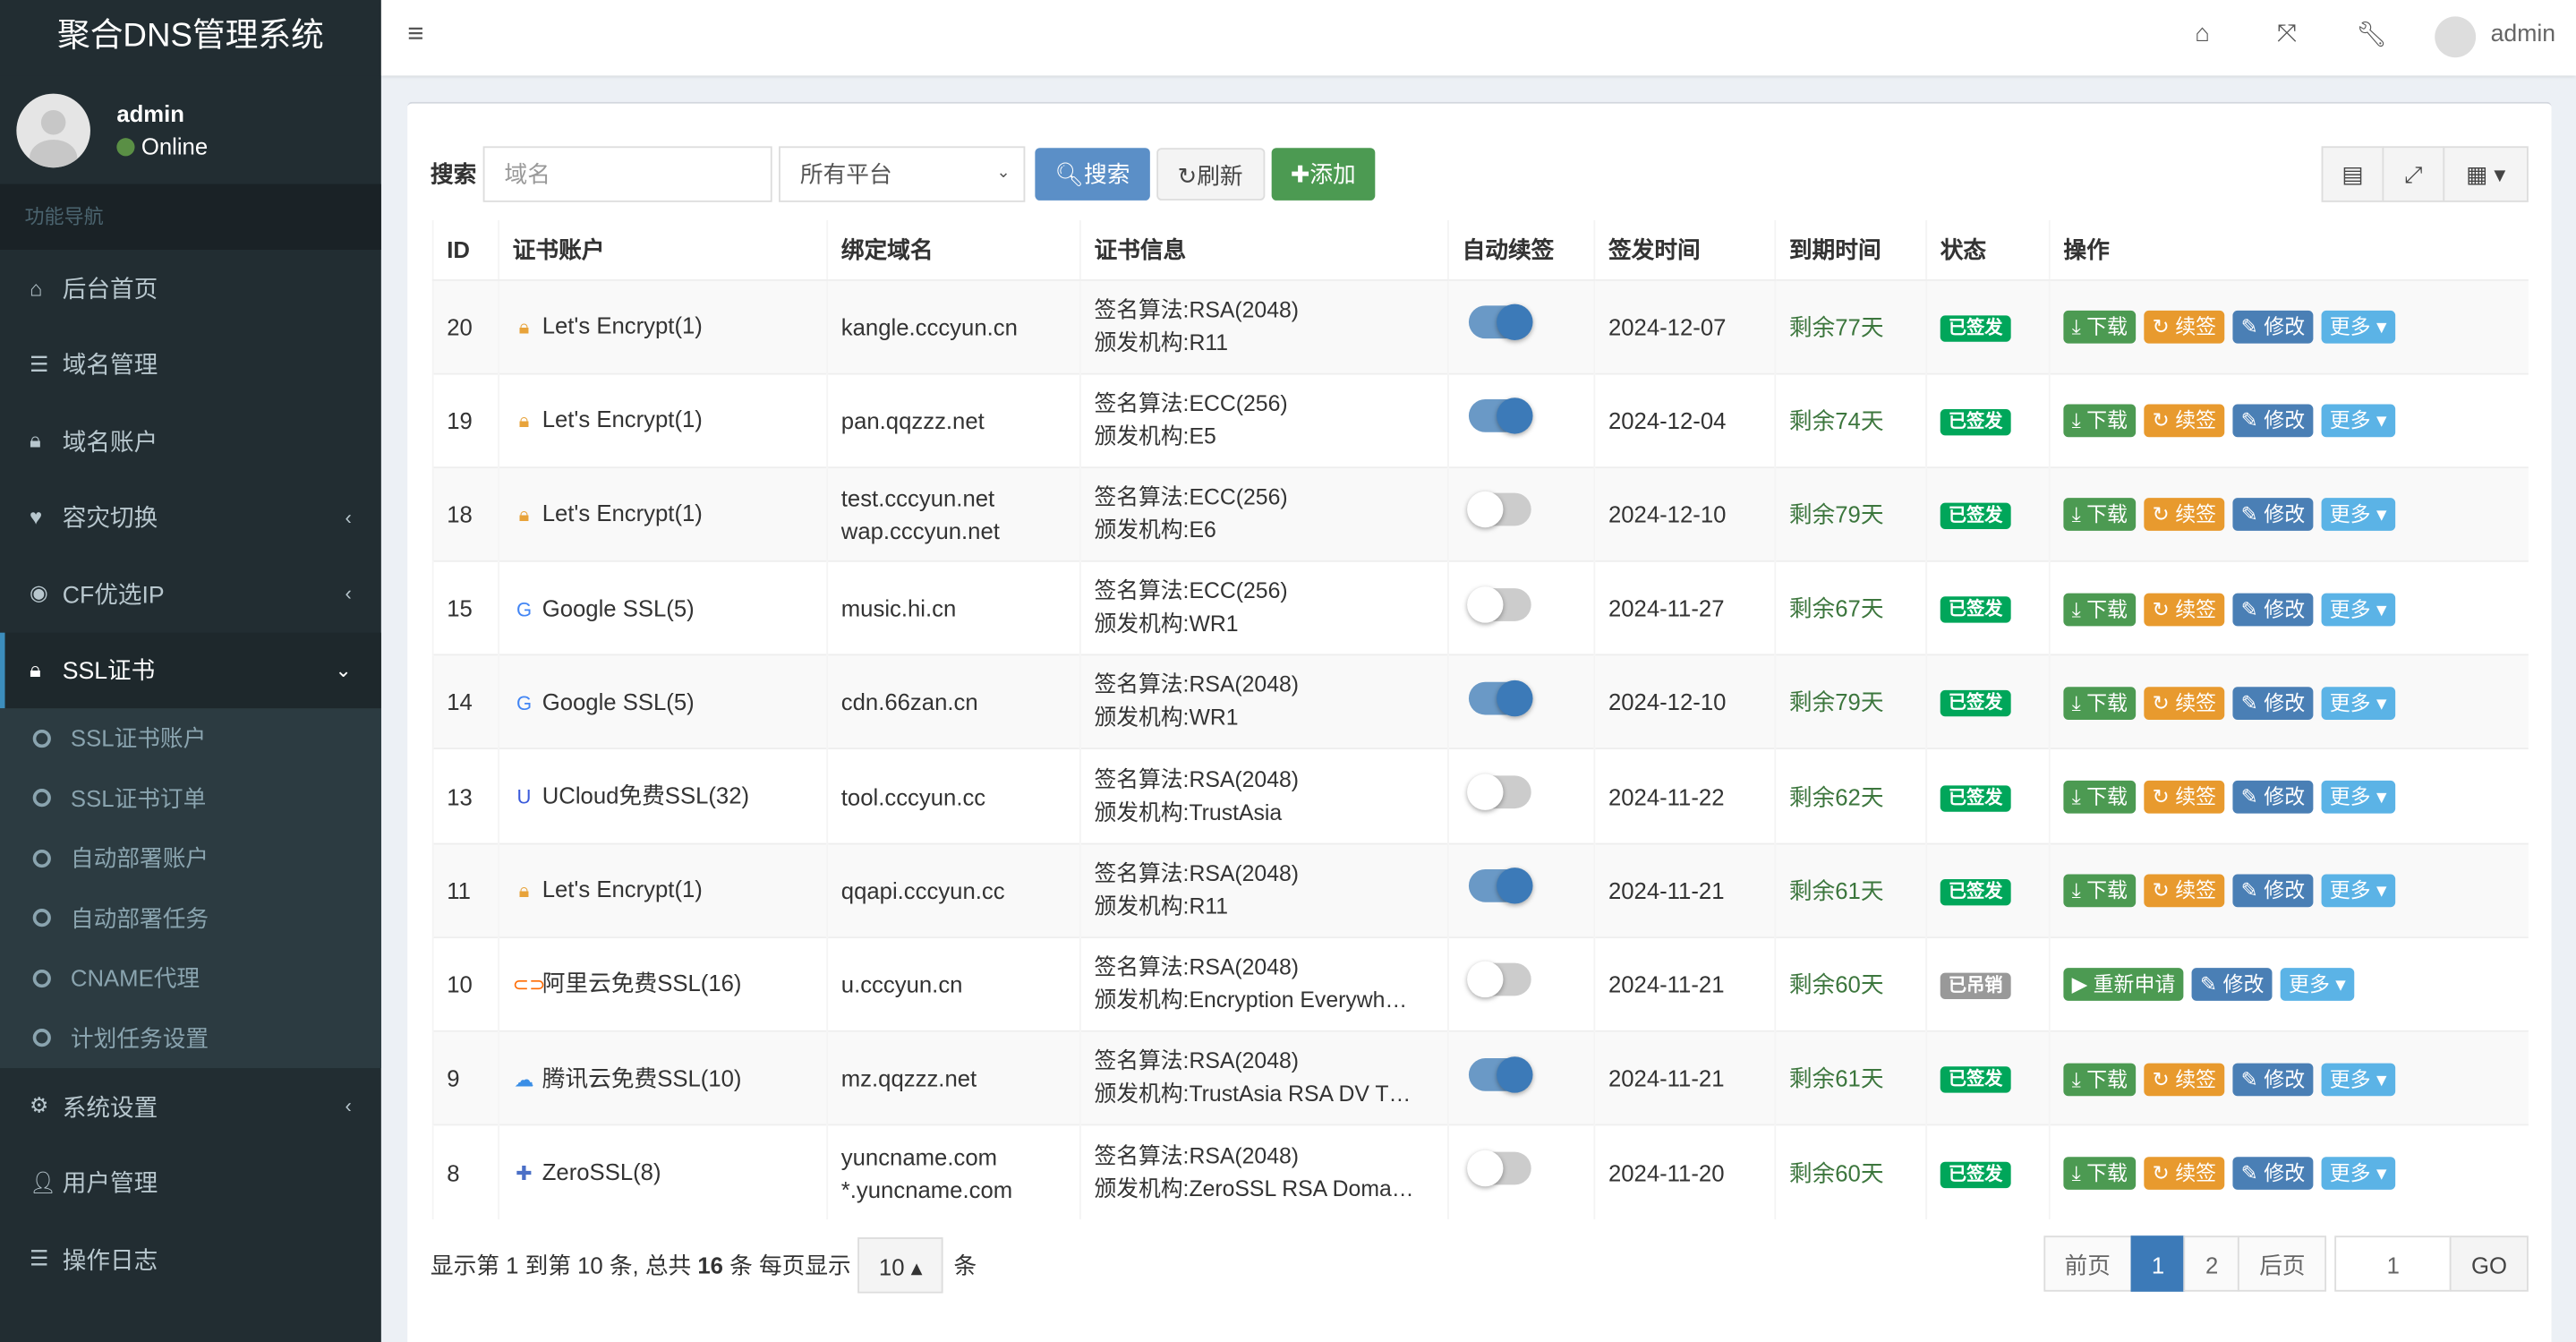 This screenshot has width=2576, height=1342. What do you see at coordinates (465, 249) in the screenshot?
I see `column-header: ID` at bounding box center [465, 249].